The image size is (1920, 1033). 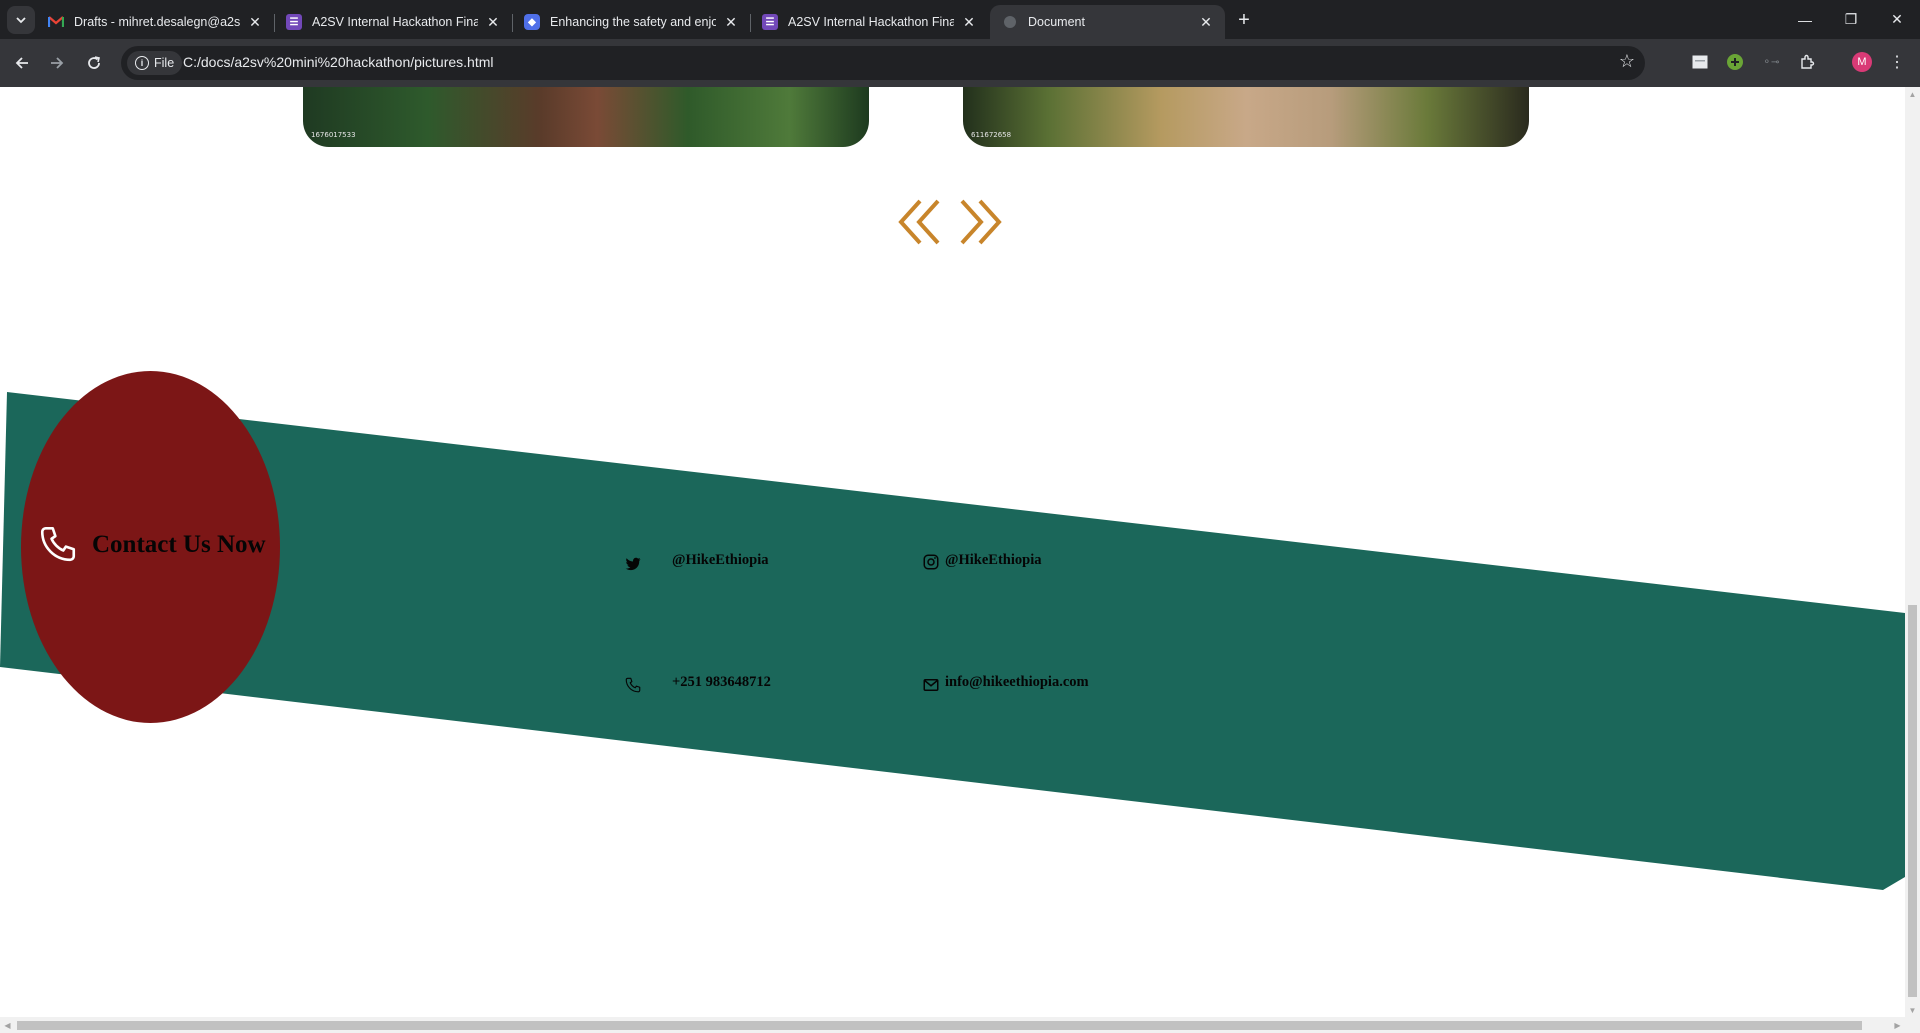 What do you see at coordinates (633, 564) in the screenshot?
I see `twitter-icon` at bounding box center [633, 564].